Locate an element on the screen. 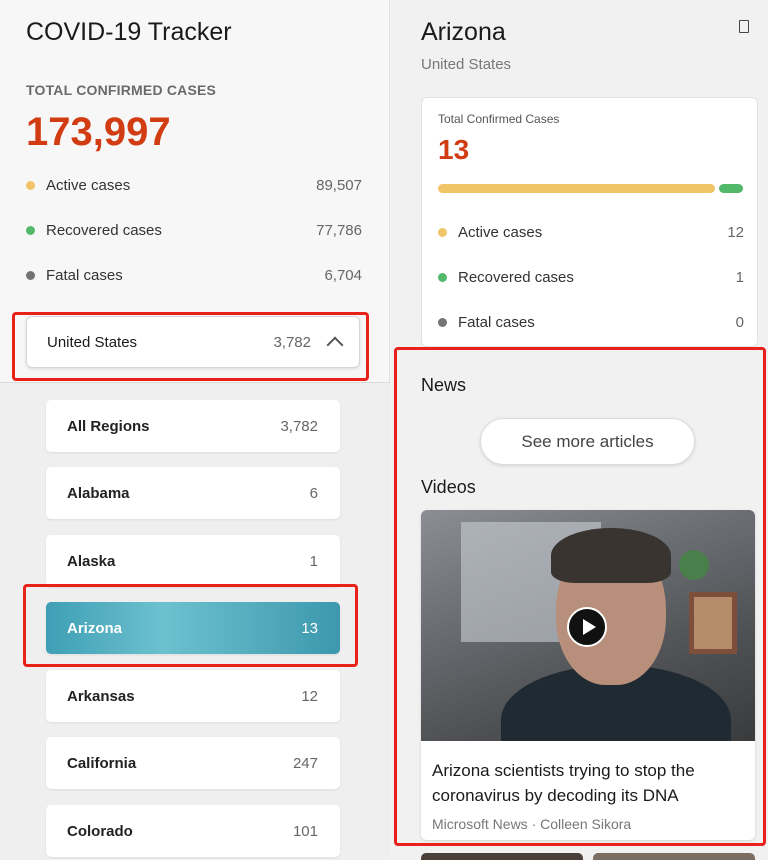 Image resolution: width=768 pixels, height=860 pixels. next-video-thumbnail is located at coordinates (502, 856).